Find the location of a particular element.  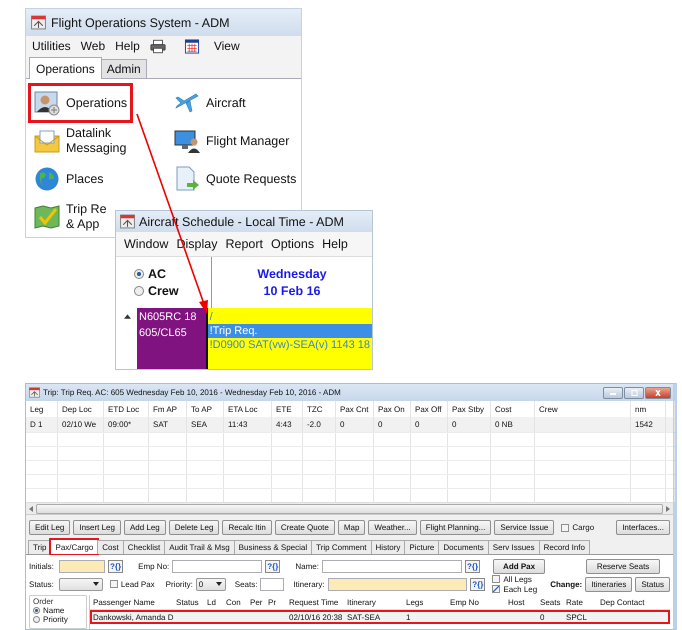

menu-item: Web is located at coordinates (93, 46).